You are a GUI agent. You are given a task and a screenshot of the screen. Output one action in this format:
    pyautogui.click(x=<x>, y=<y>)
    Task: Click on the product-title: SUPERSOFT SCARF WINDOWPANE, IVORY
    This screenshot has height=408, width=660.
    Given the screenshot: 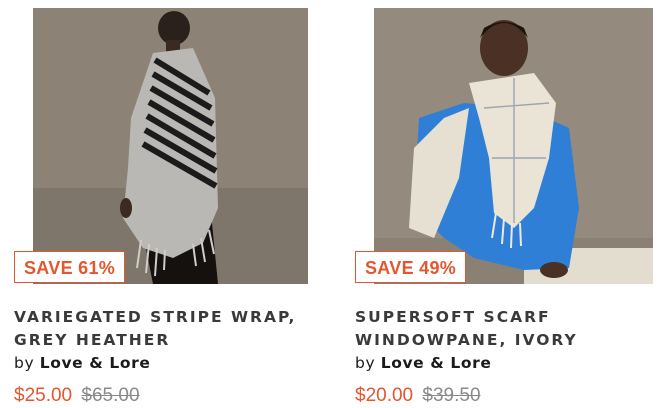 What is the action you would take?
    pyautogui.click(x=470, y=329)
    